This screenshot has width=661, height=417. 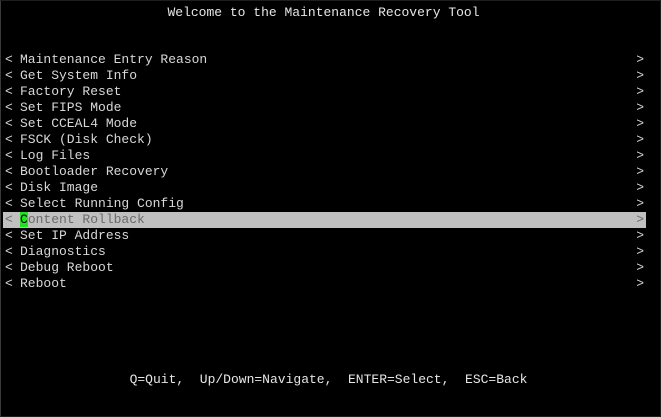 What do you see at coordinates (79, 123) in the screenshot?
I see `menu-item-label: Set CCEAL4 Mode` at bounding box center [79, 123].